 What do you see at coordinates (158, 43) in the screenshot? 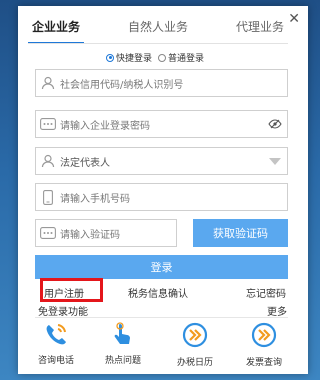
I see `tab-divider` at bounding box center [158, 43].